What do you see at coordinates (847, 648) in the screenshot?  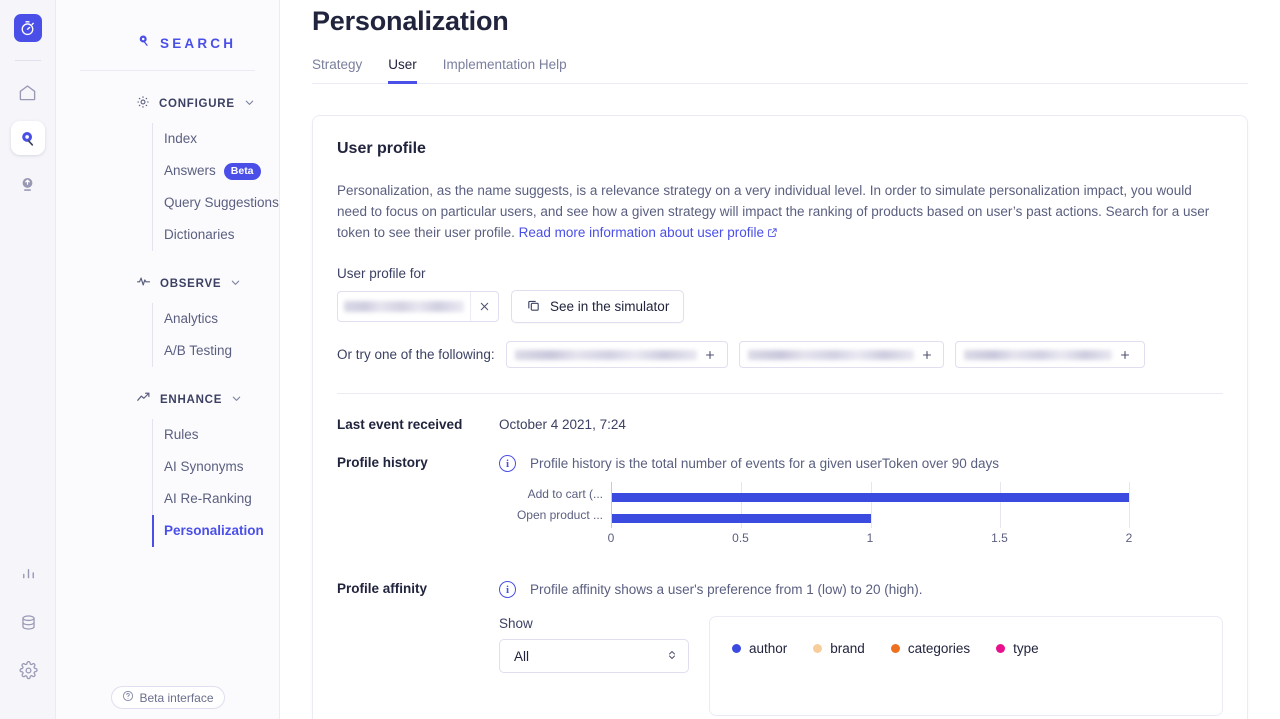 I see `legend-label: brand` at bounding box center [847, 648].